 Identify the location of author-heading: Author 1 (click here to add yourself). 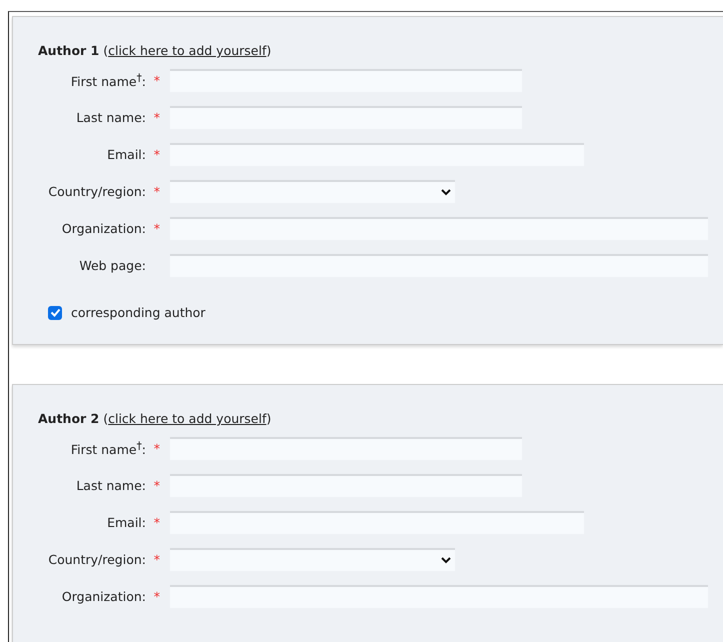
(155, 51).